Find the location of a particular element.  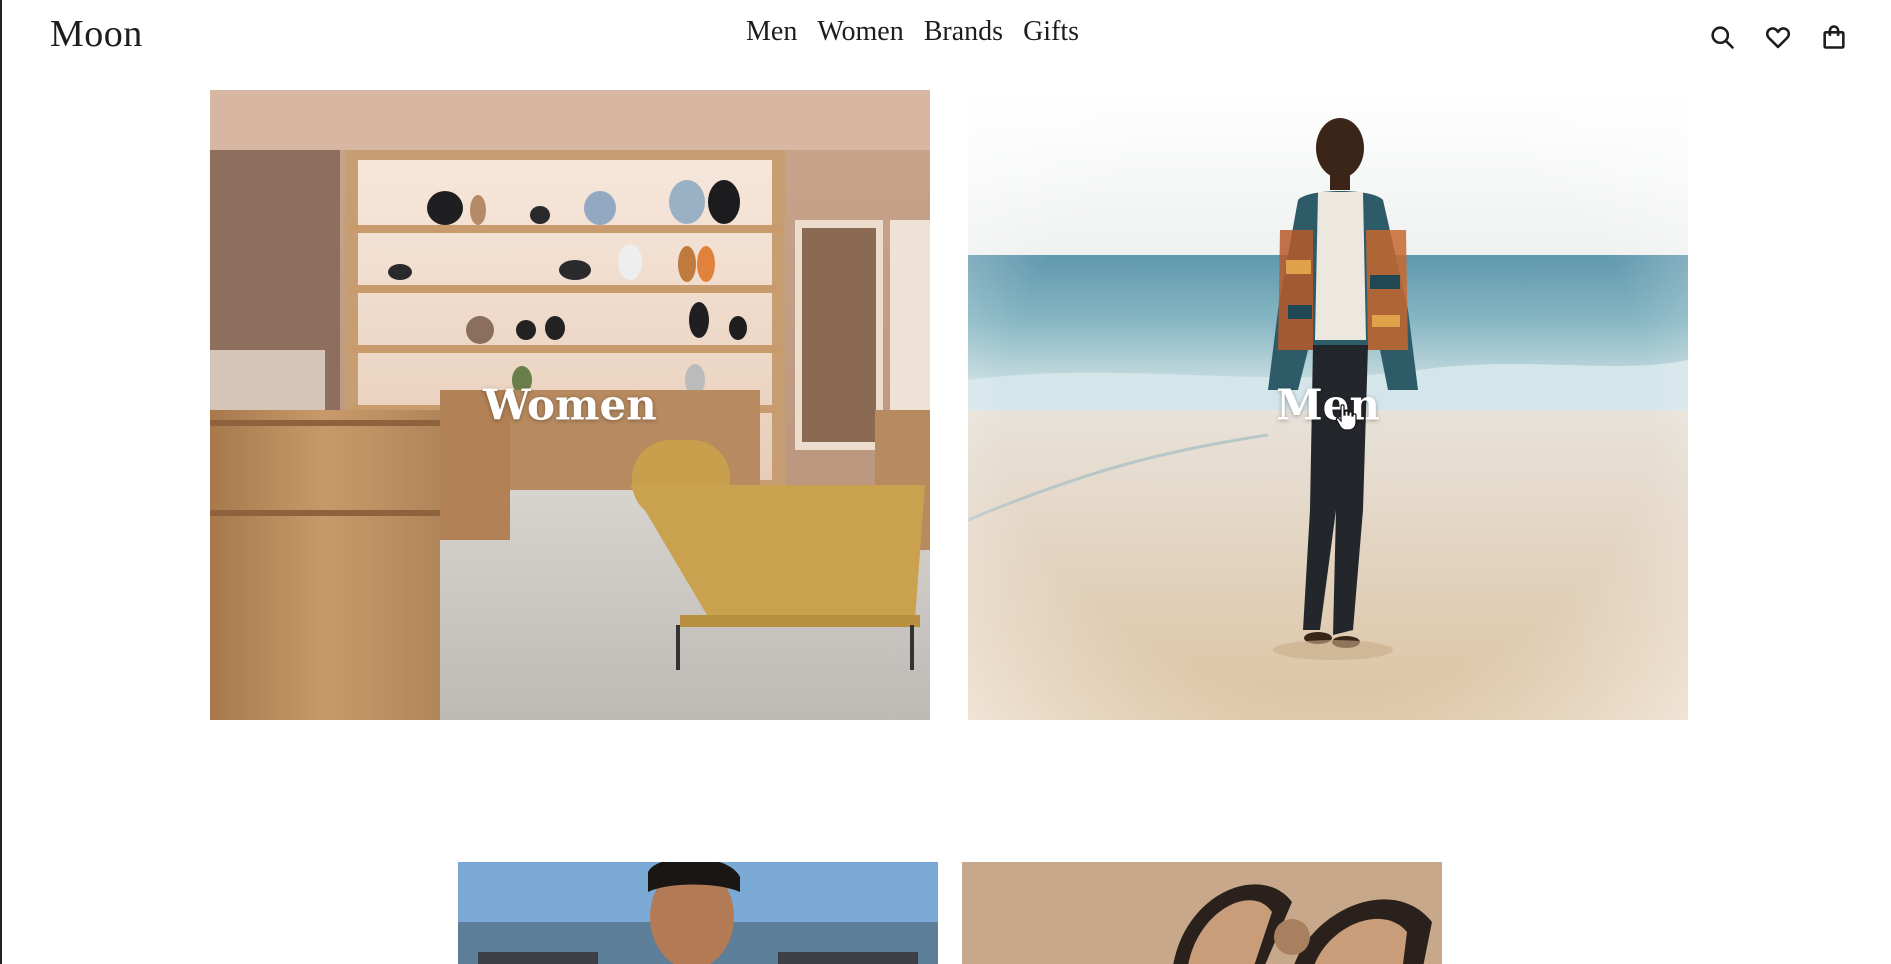

nav-link-women: Women is located at coordinates (860, 32).